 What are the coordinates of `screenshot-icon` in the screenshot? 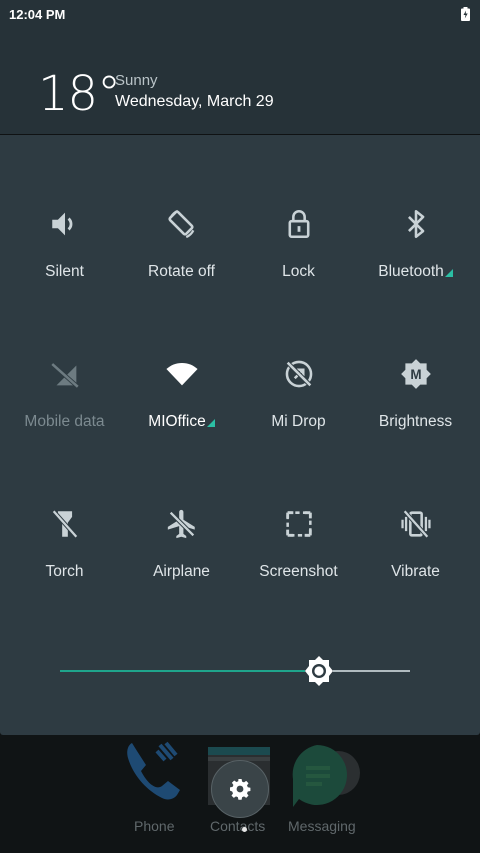 It's located at (299, 524).